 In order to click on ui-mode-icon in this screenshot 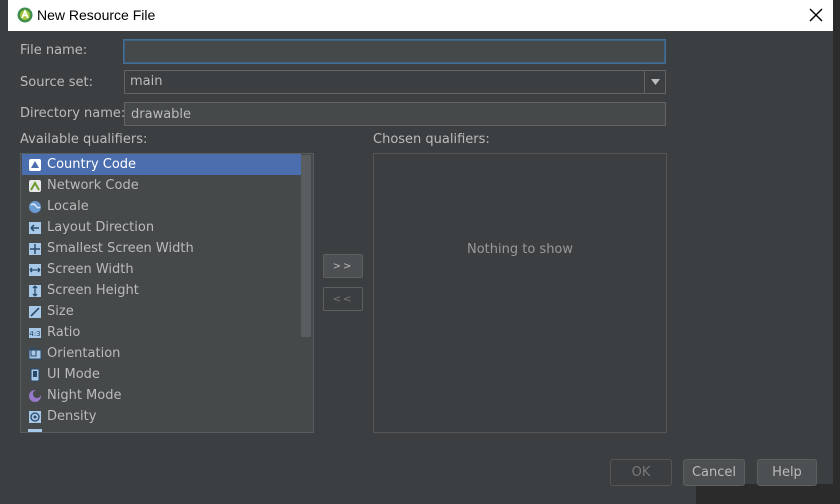, I will do `click(35, 375)`.